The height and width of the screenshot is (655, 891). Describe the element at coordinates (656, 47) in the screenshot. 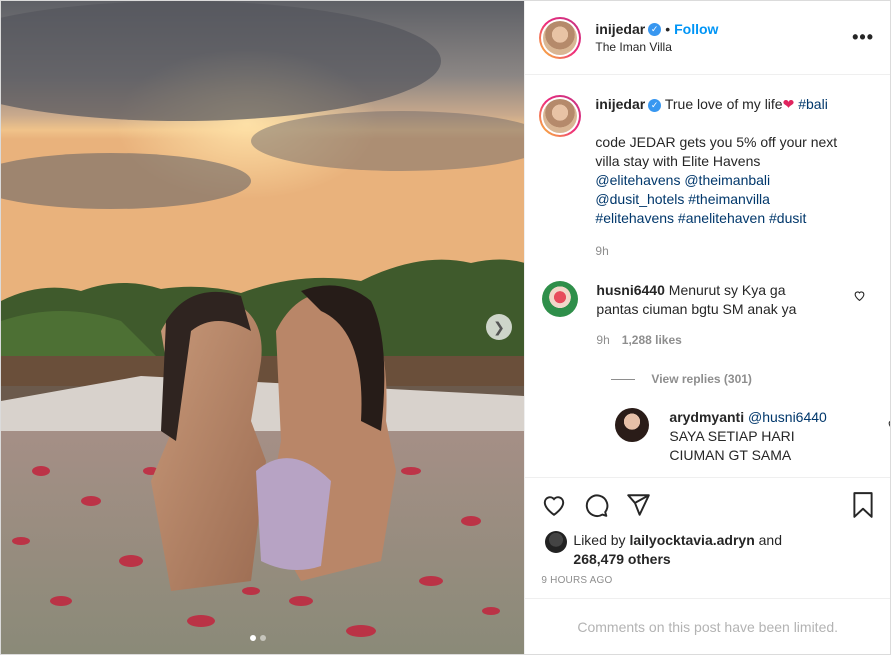

I see `location-link: The Iman Villa` at that location.